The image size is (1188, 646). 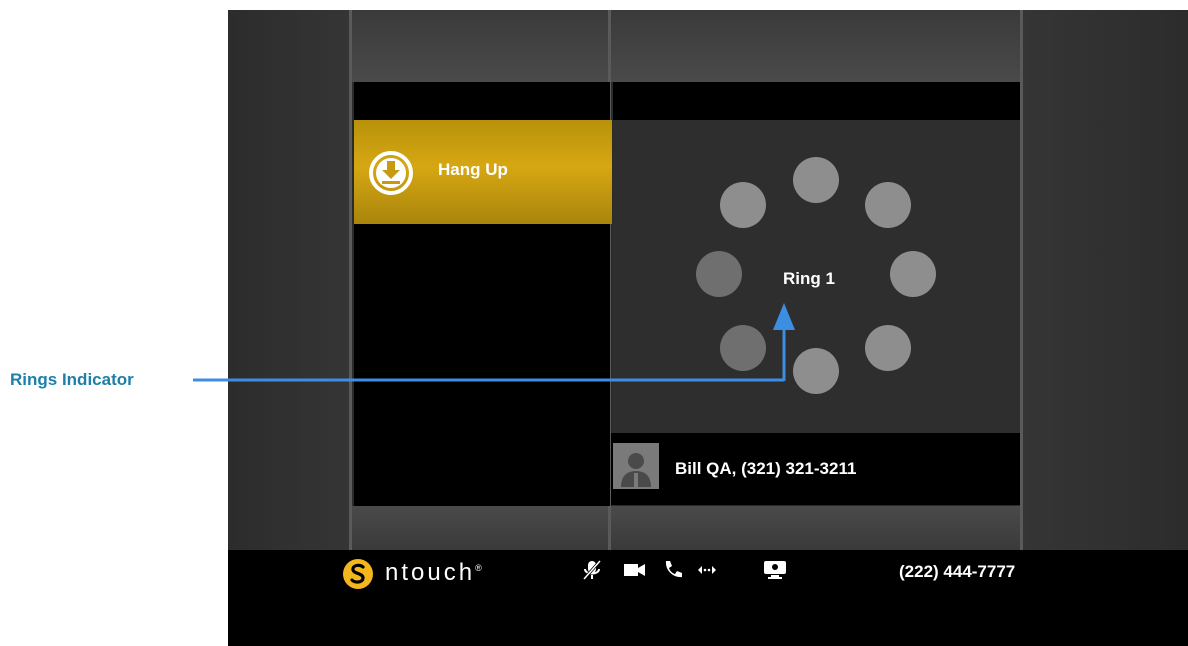 What do you see at coordinates (430, 572) in the screenshot?
I see `brand-text: ntouch` at bounding box center [430, 572].